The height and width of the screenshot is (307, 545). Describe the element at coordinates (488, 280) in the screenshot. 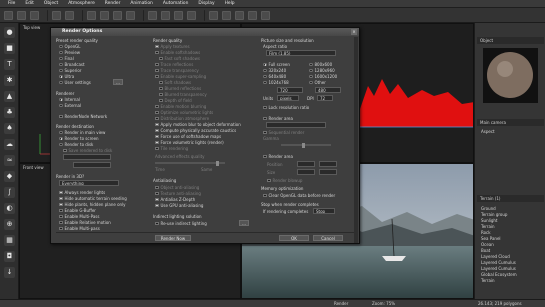

I see `tree-item: Terrain` at that location.